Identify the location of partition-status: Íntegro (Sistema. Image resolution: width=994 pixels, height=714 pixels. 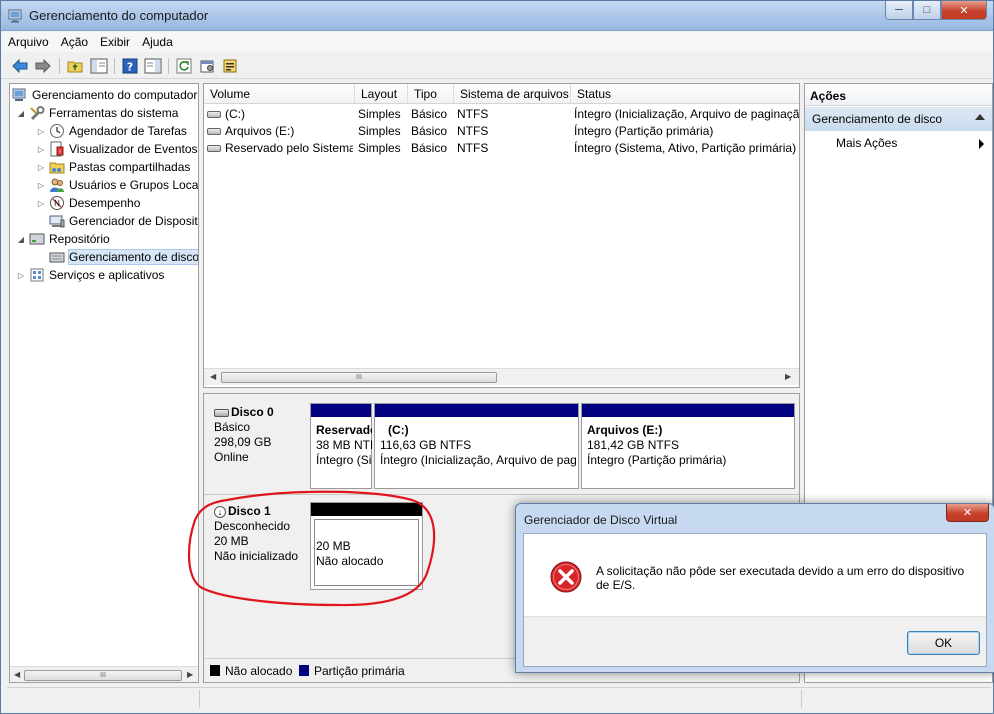
(344, 460).